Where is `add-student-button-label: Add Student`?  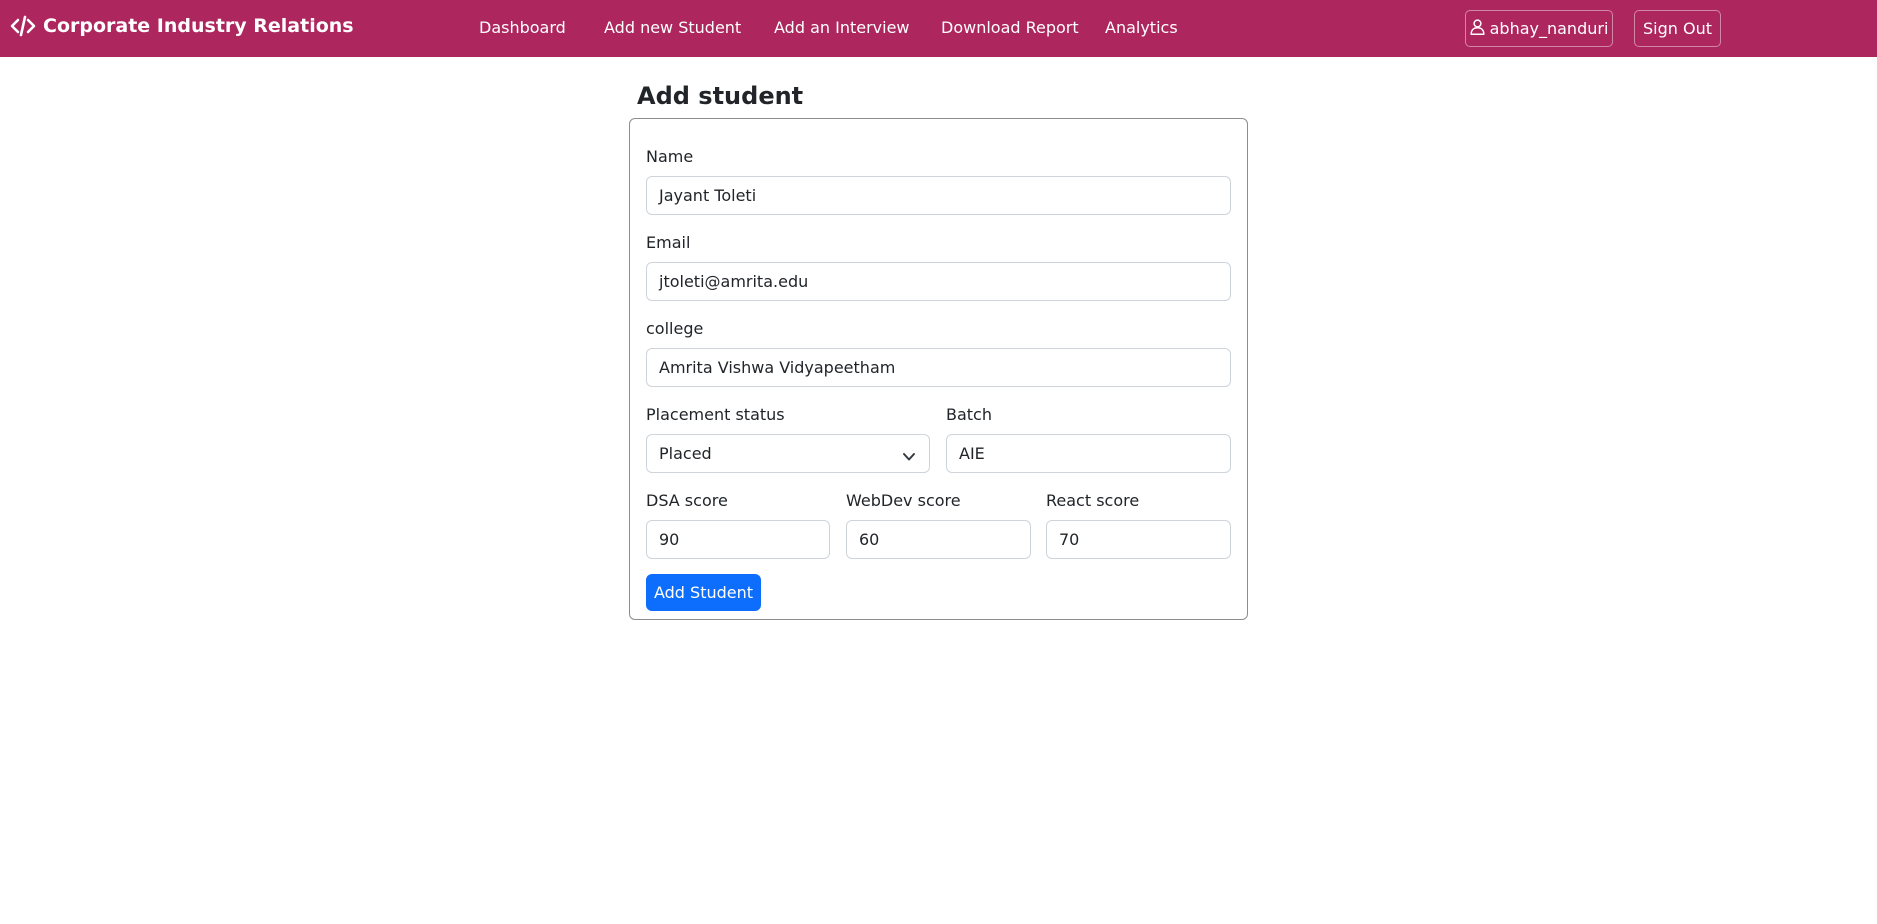 add-student-button-label: Add Student is located at coordinates (703, 592).